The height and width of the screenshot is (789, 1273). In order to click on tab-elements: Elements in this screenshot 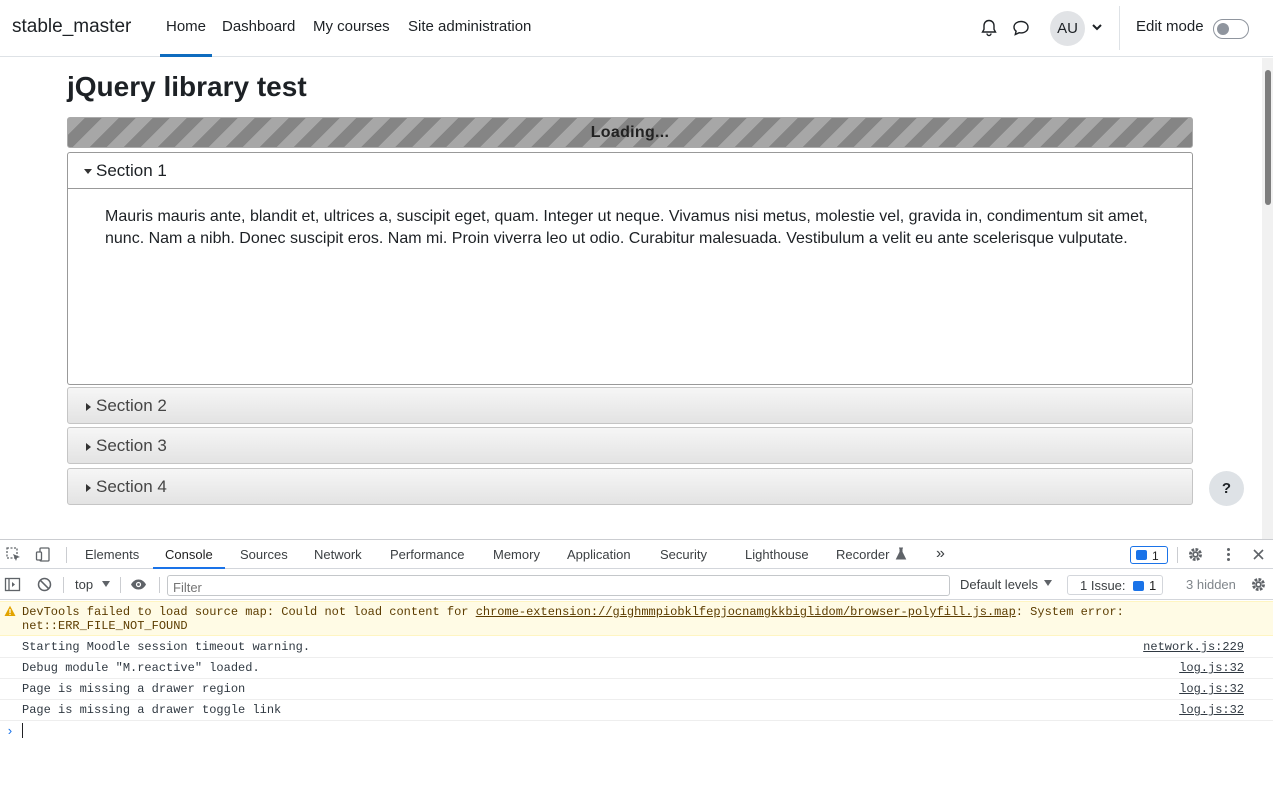, I will do `click(112, 554)`.